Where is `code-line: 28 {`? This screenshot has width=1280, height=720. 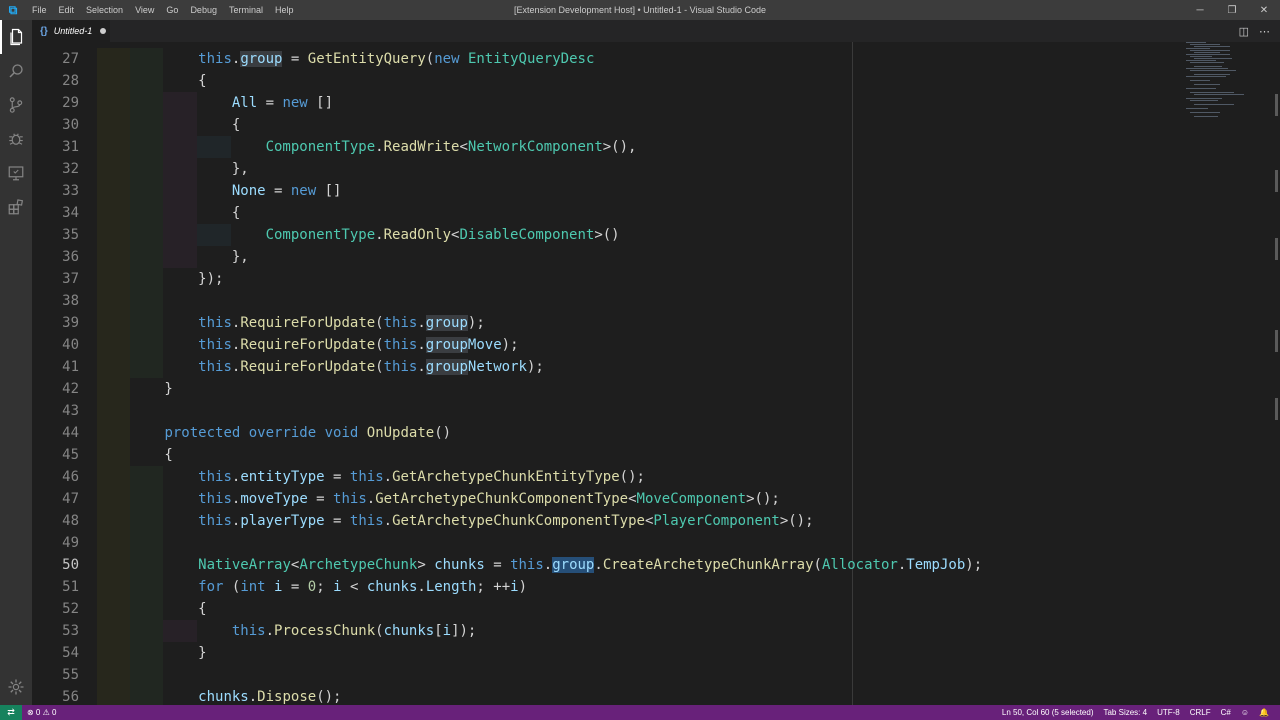
code-line: 28 { is located at coordinates (612, 81).